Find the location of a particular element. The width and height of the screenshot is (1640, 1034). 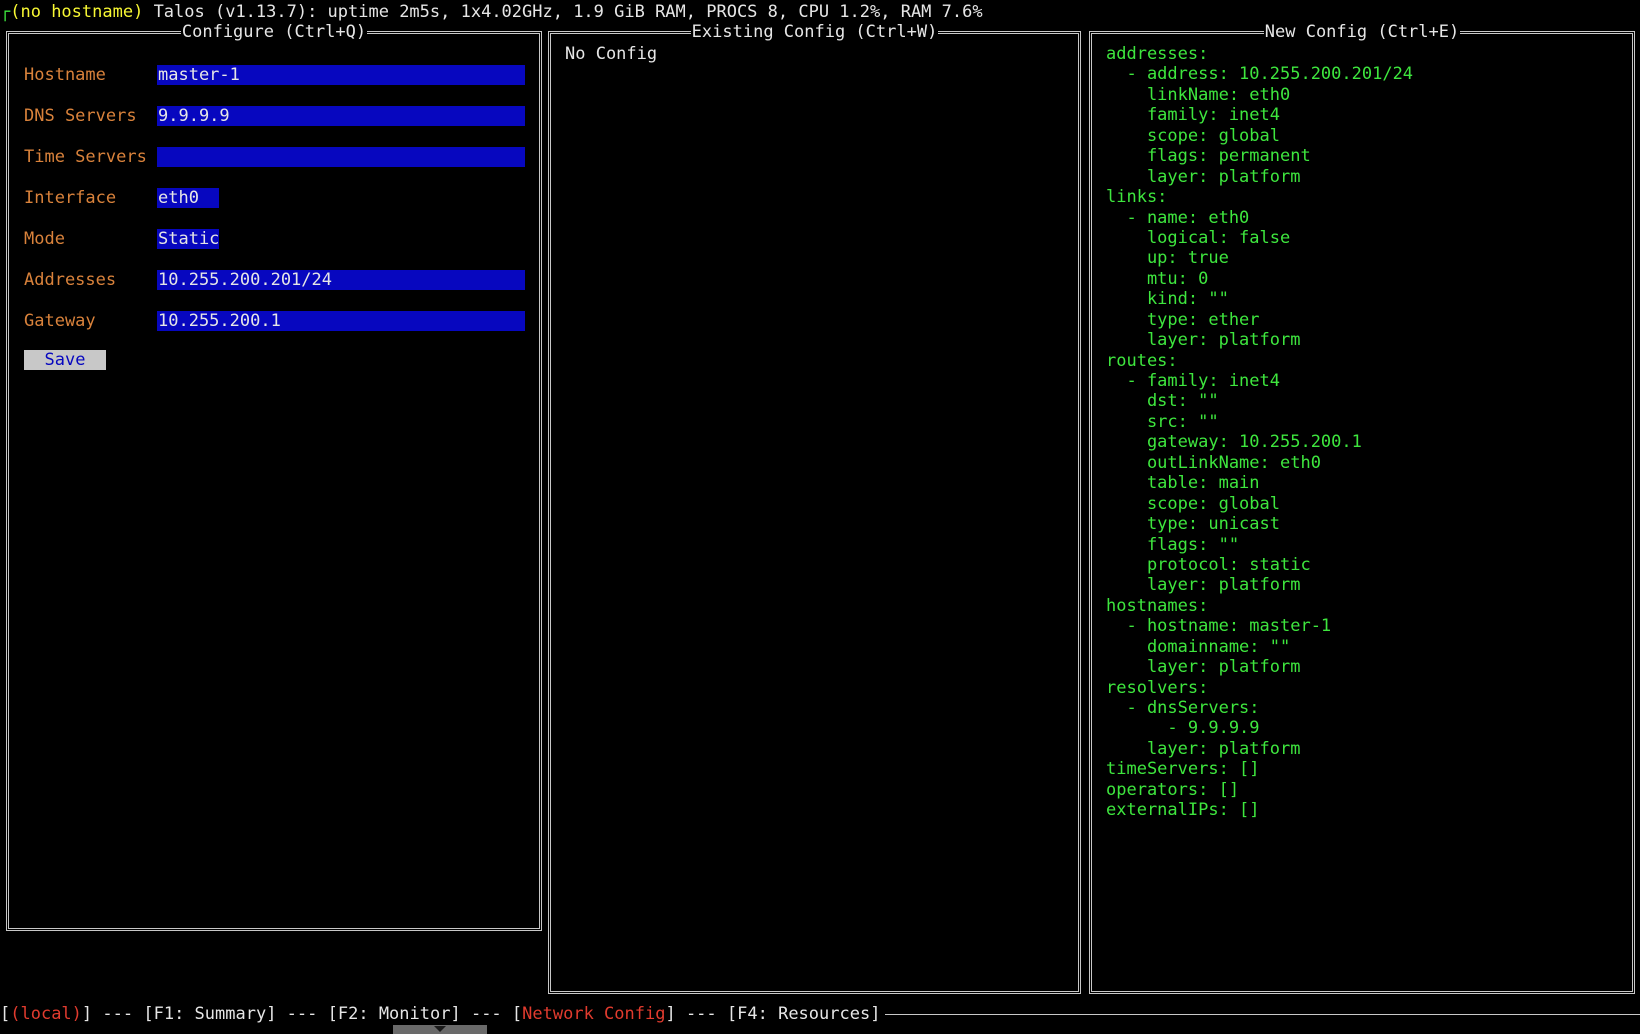

save-button: Save is located at coordinates (65, 360).